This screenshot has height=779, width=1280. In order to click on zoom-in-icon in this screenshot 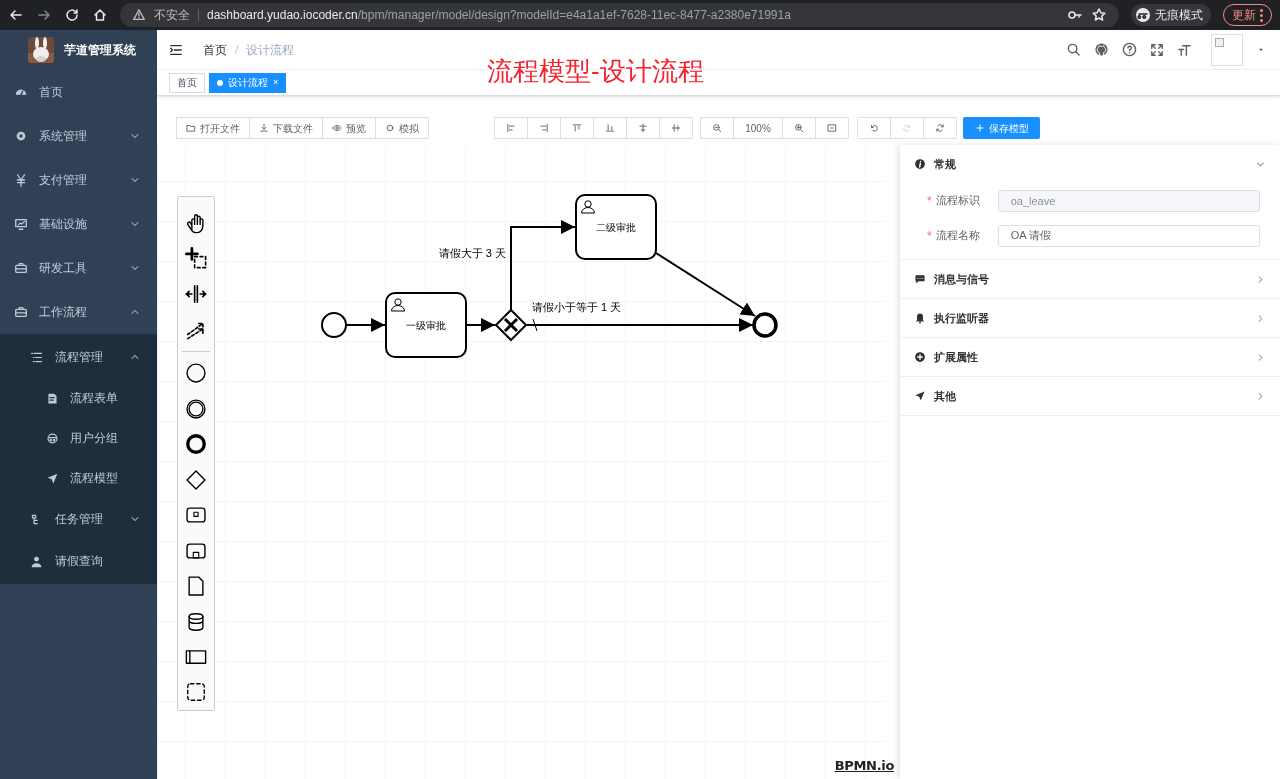, I will do `click(799, 128)`.